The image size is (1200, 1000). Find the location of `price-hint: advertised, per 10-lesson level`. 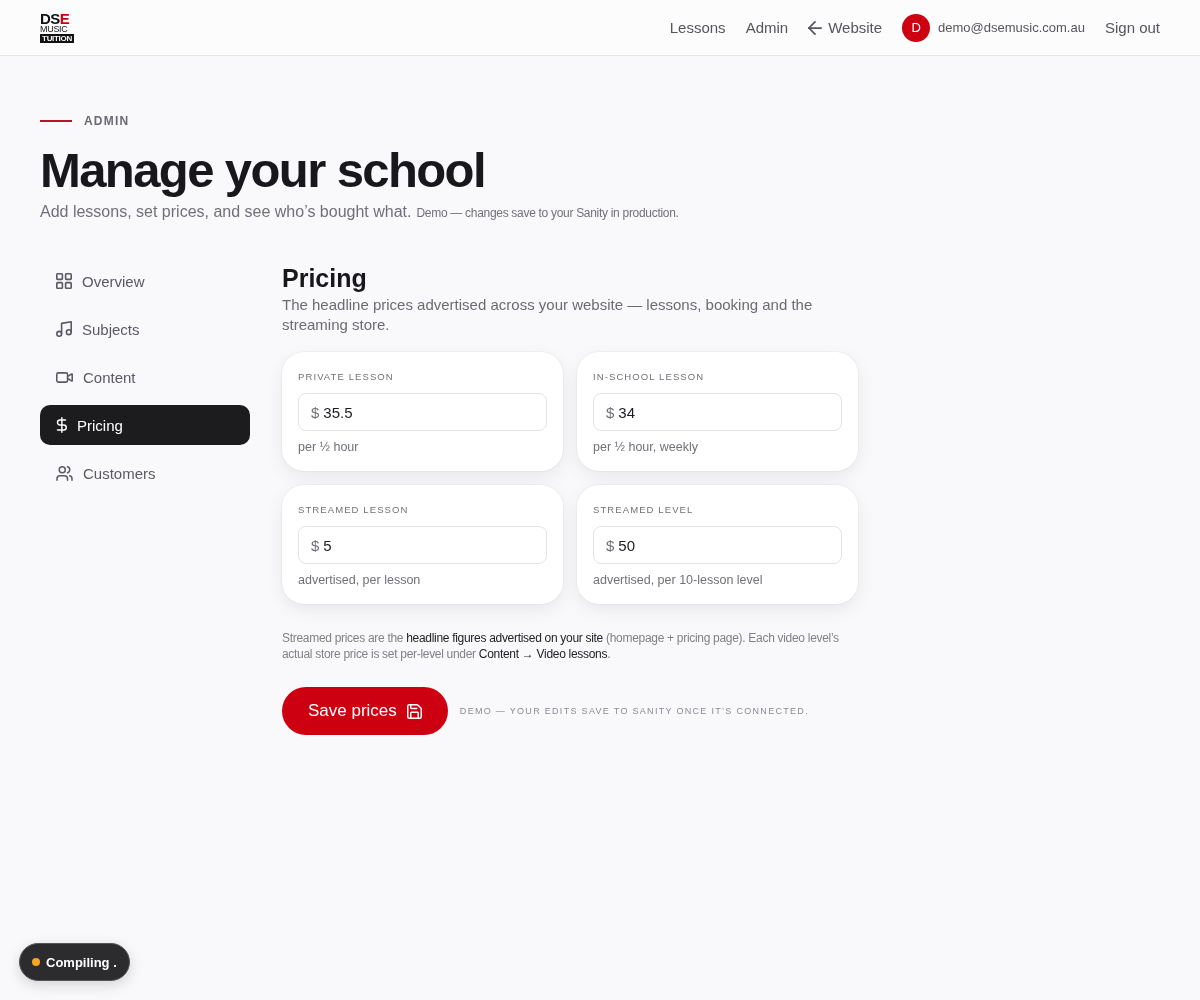

price-hint: advertised, per 10-lesson level is located at coordinates (678, 580).